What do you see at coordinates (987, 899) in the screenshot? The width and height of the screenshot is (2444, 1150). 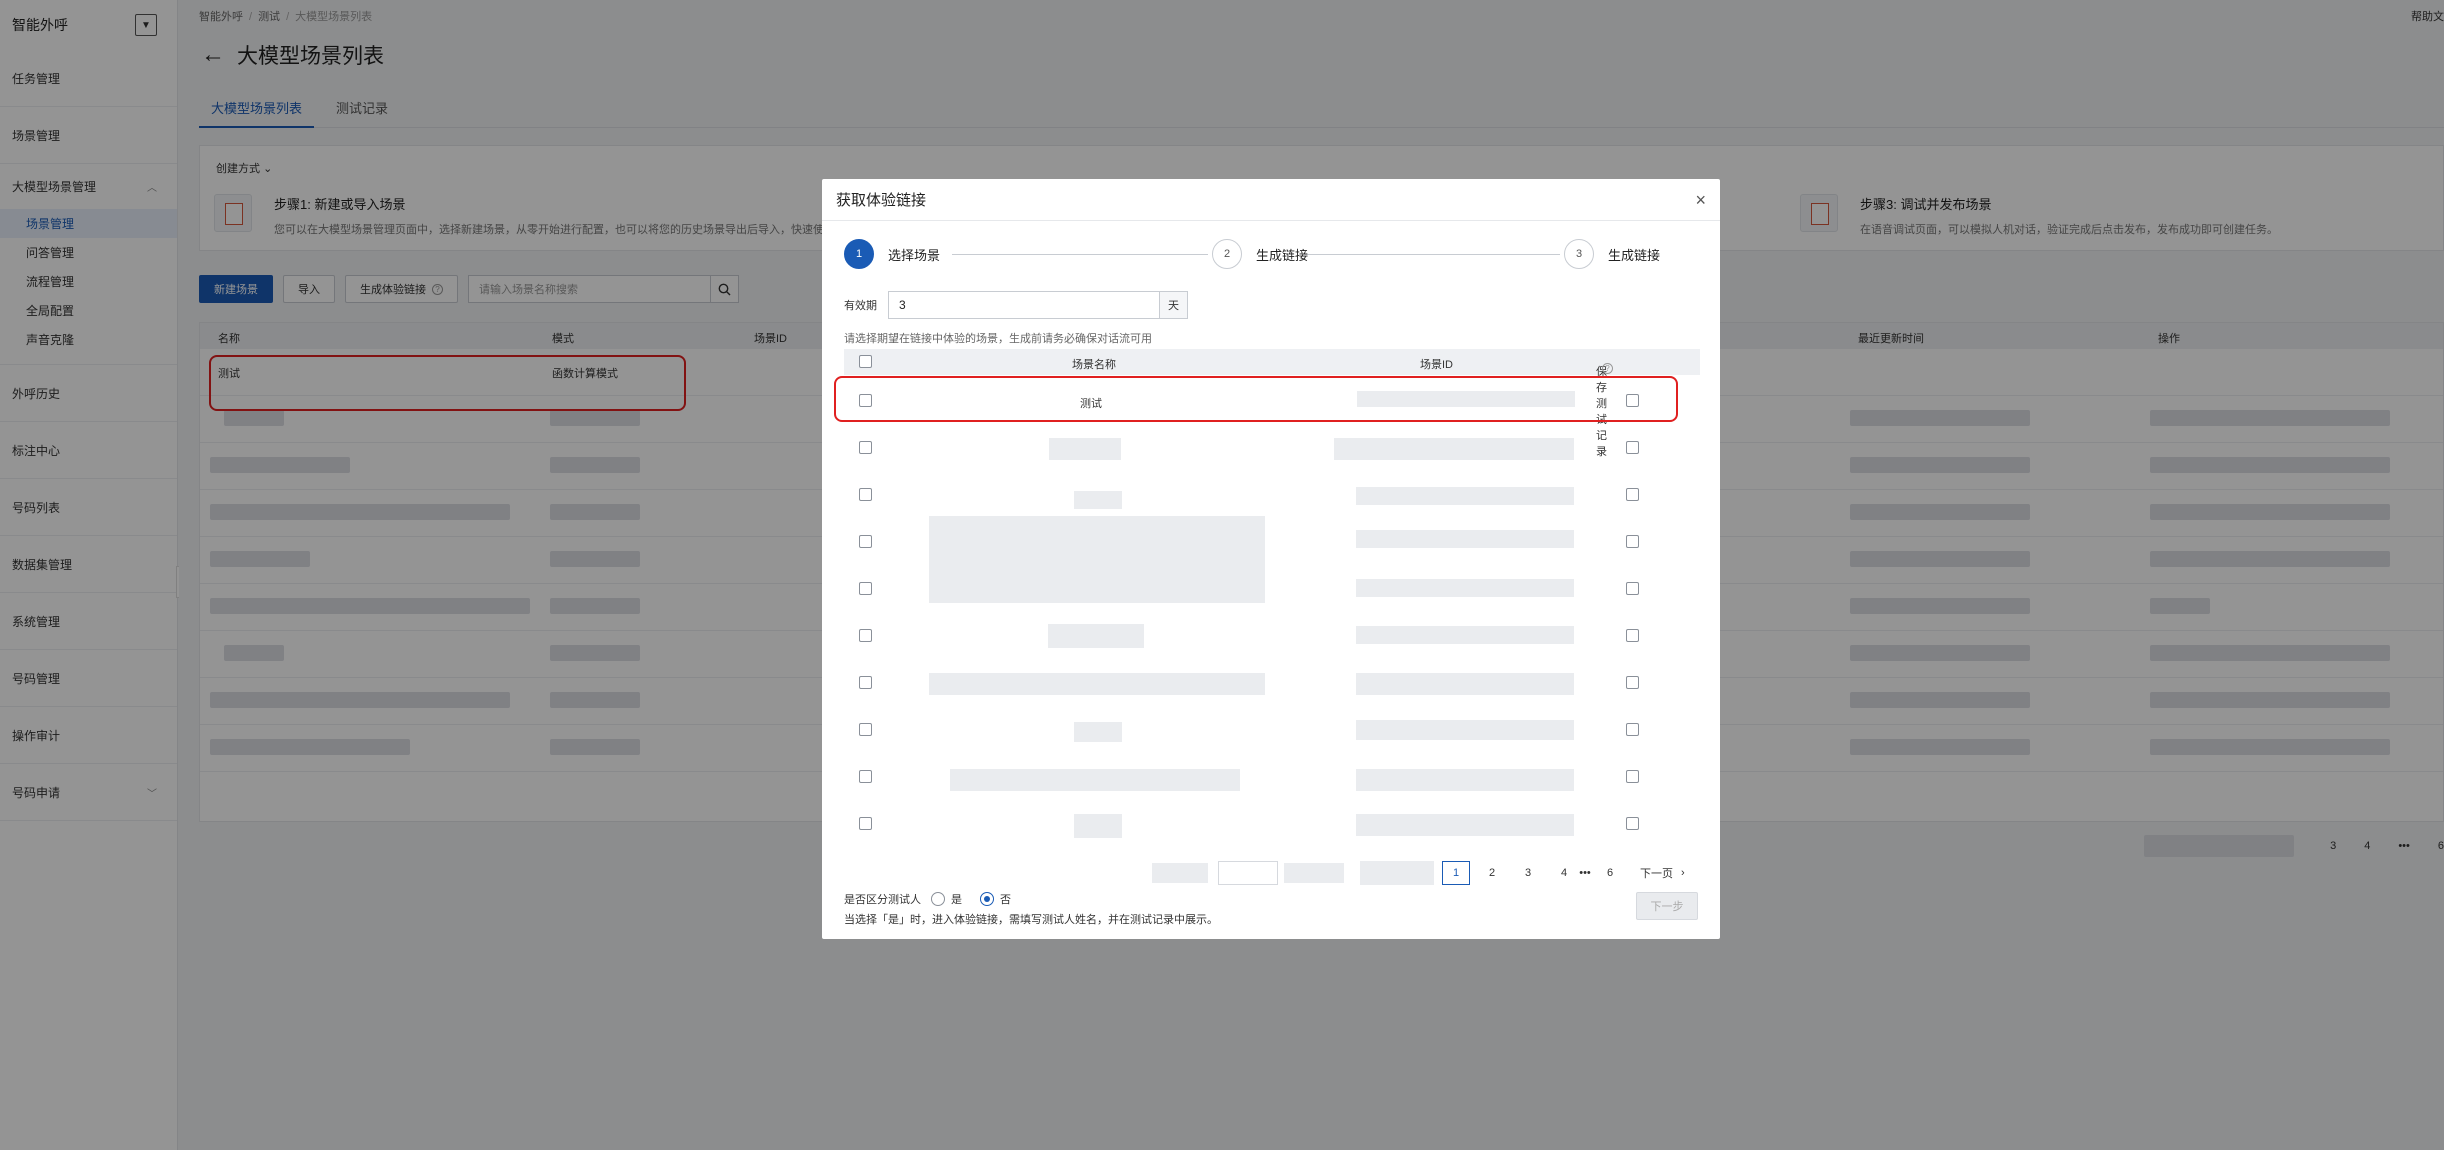 I see `radio-no` at bounding box center [987, 899].